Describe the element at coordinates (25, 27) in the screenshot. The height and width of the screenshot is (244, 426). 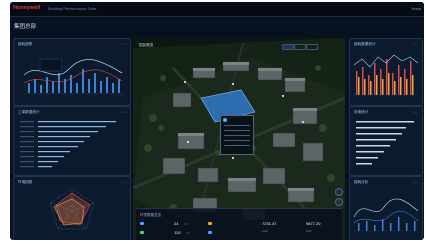
I see `page-title: 集团总部` at that location.